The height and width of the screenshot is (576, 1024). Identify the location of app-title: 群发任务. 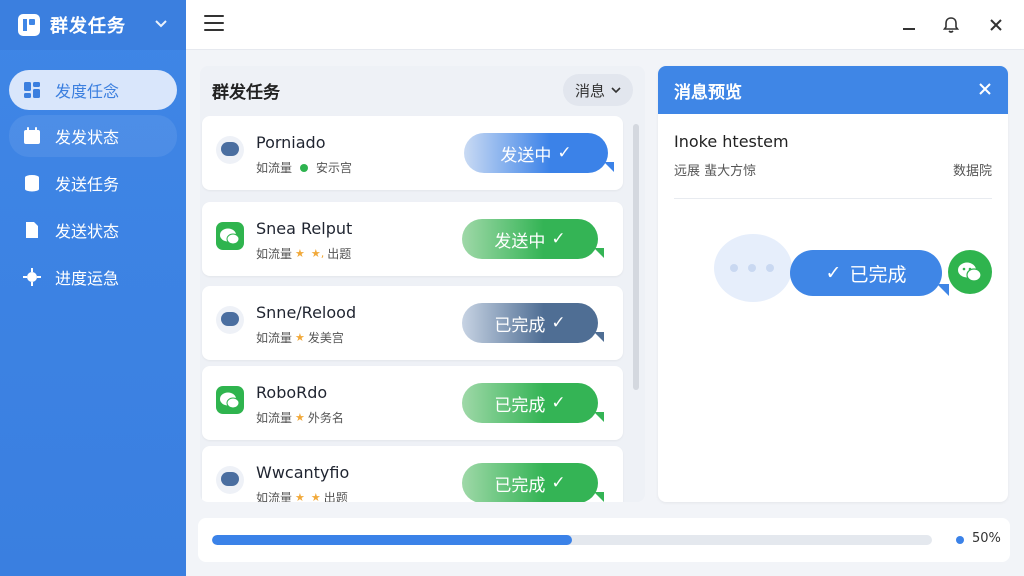
(88, 26).